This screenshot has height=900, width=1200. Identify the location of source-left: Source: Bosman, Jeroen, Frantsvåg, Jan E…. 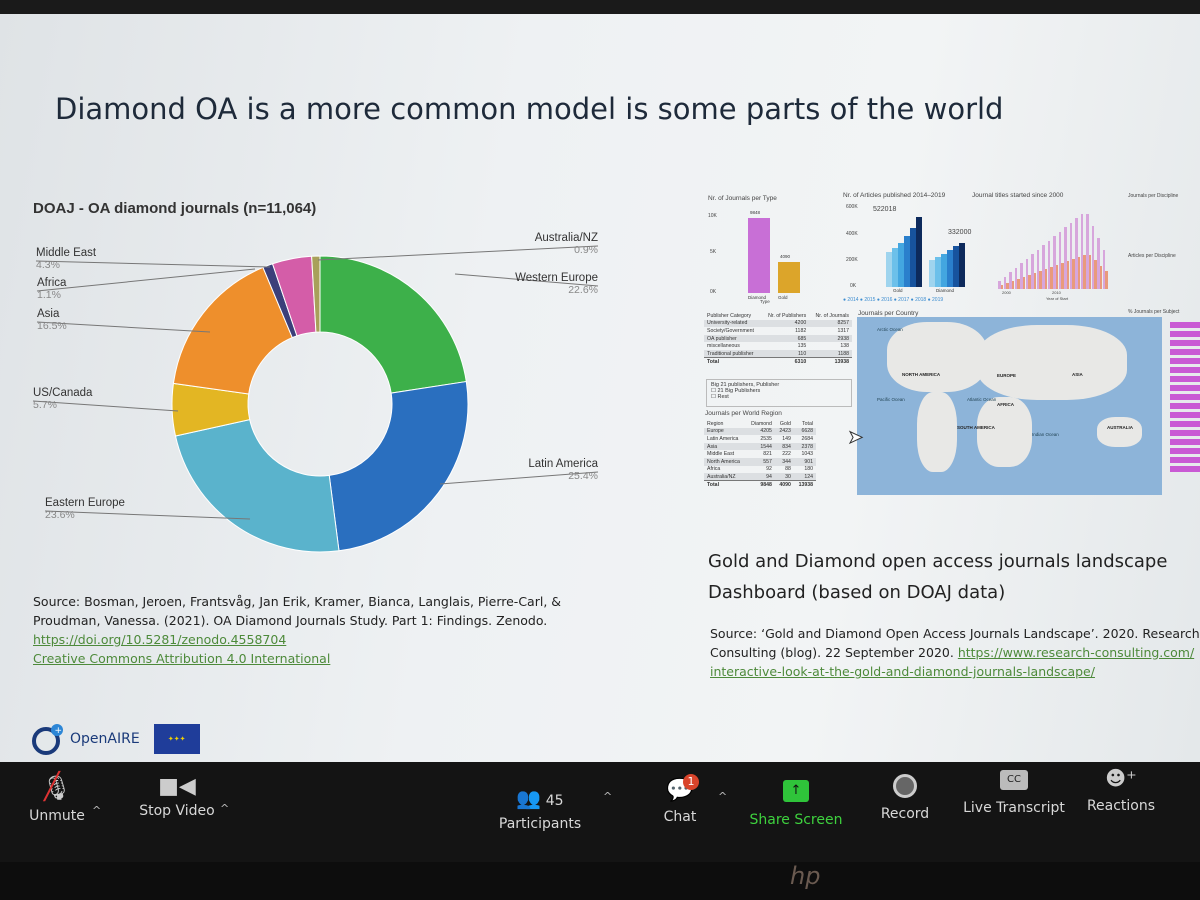
(313, 630).